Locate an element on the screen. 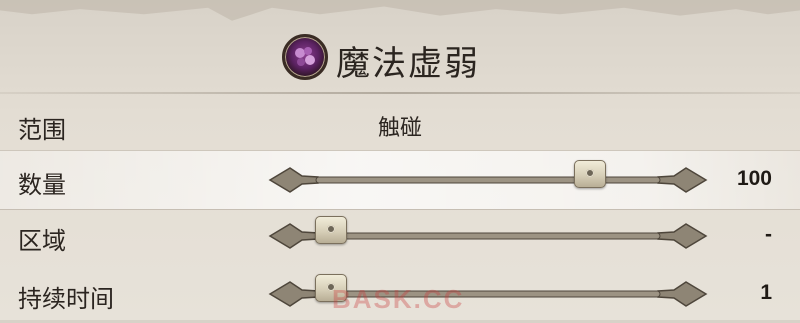 The height and width of the screenshot is (323, 800). quantity-slider is located at coordinates (488, 179).